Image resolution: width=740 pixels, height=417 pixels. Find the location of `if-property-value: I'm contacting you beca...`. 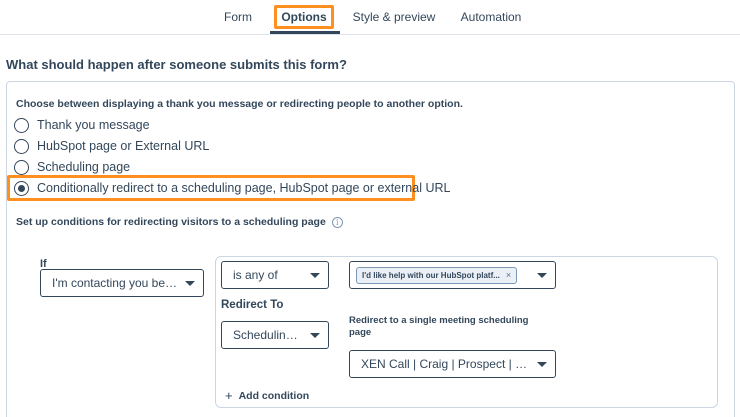

if-property-value: I'm contacting you beca... is located at coordinates (115, 283).